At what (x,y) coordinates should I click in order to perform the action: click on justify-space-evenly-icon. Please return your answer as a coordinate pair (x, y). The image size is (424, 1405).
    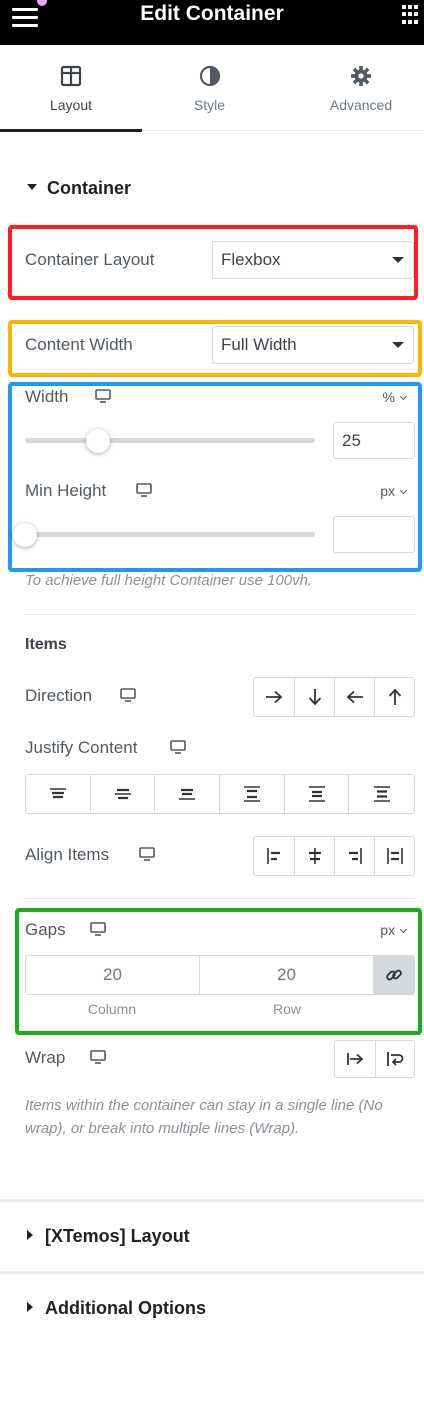
    Looking at the image, I should click on (381, 794).